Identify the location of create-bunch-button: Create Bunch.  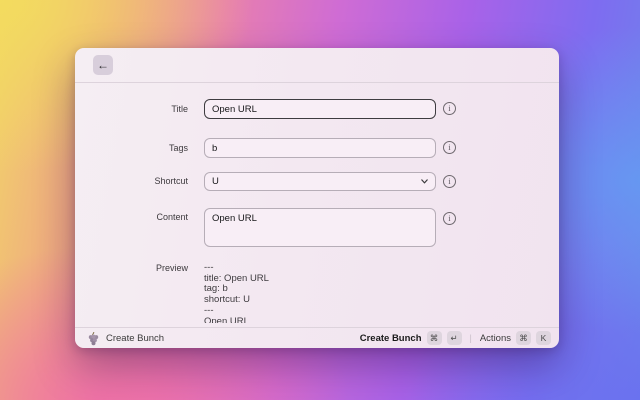
(391, 338).